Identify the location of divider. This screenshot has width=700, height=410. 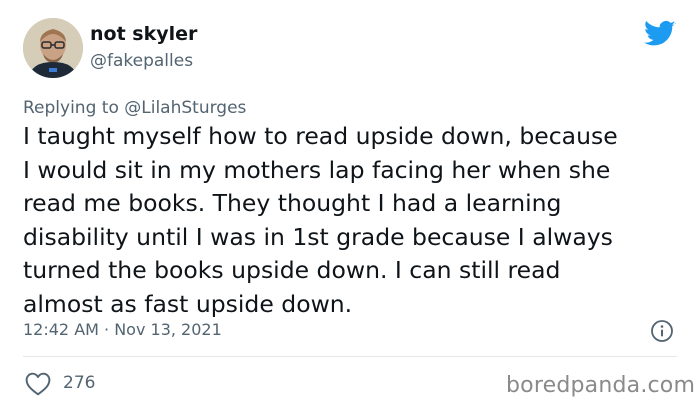
(350, 356).